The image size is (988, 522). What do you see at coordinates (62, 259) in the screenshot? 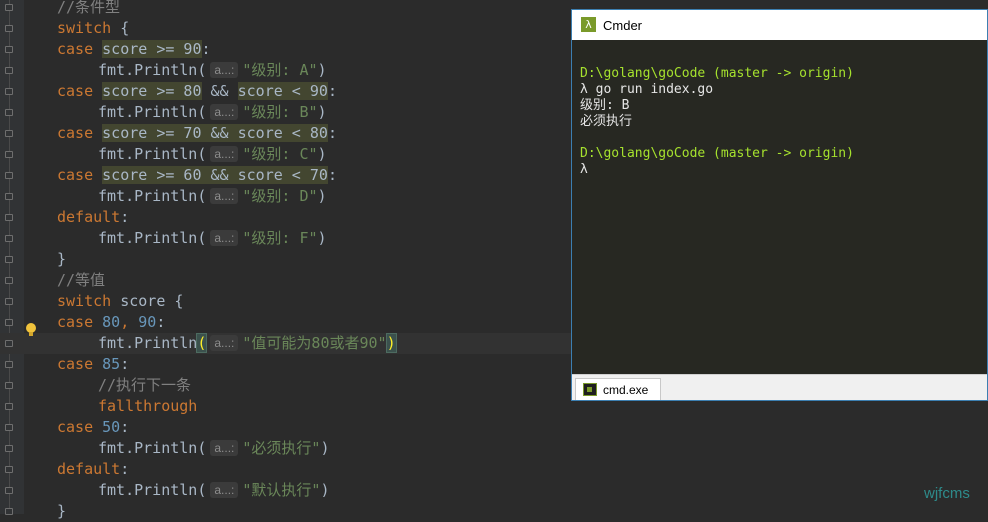
I see `code-token: }` at bounding box center [62, 259].